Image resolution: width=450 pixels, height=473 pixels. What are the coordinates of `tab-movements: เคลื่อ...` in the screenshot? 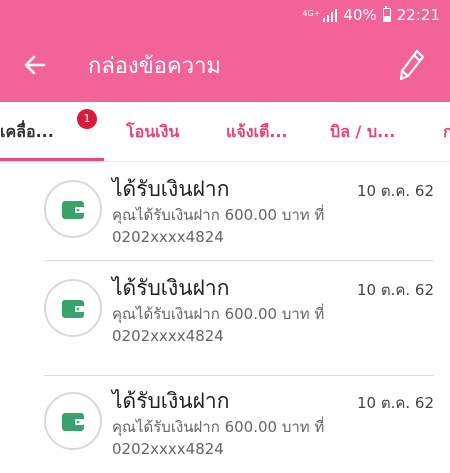 It's located at (27, 131).